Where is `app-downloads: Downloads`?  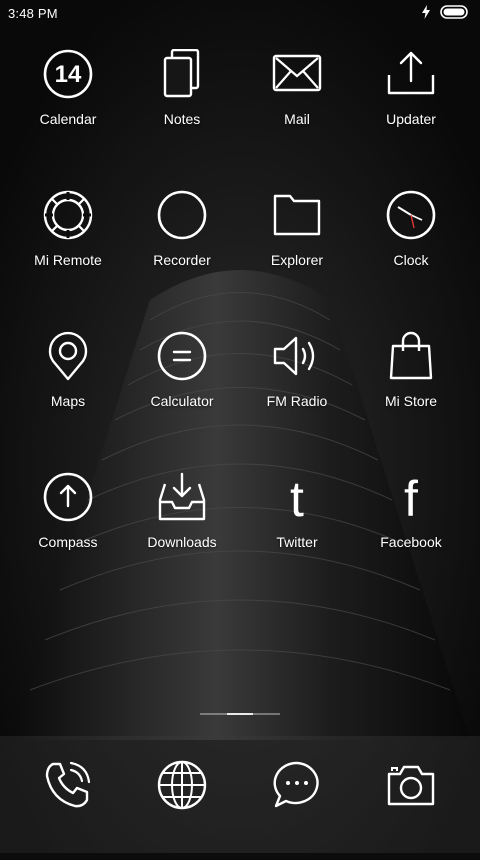 app-downloads: Downloads is located at coordinates (182, 522).